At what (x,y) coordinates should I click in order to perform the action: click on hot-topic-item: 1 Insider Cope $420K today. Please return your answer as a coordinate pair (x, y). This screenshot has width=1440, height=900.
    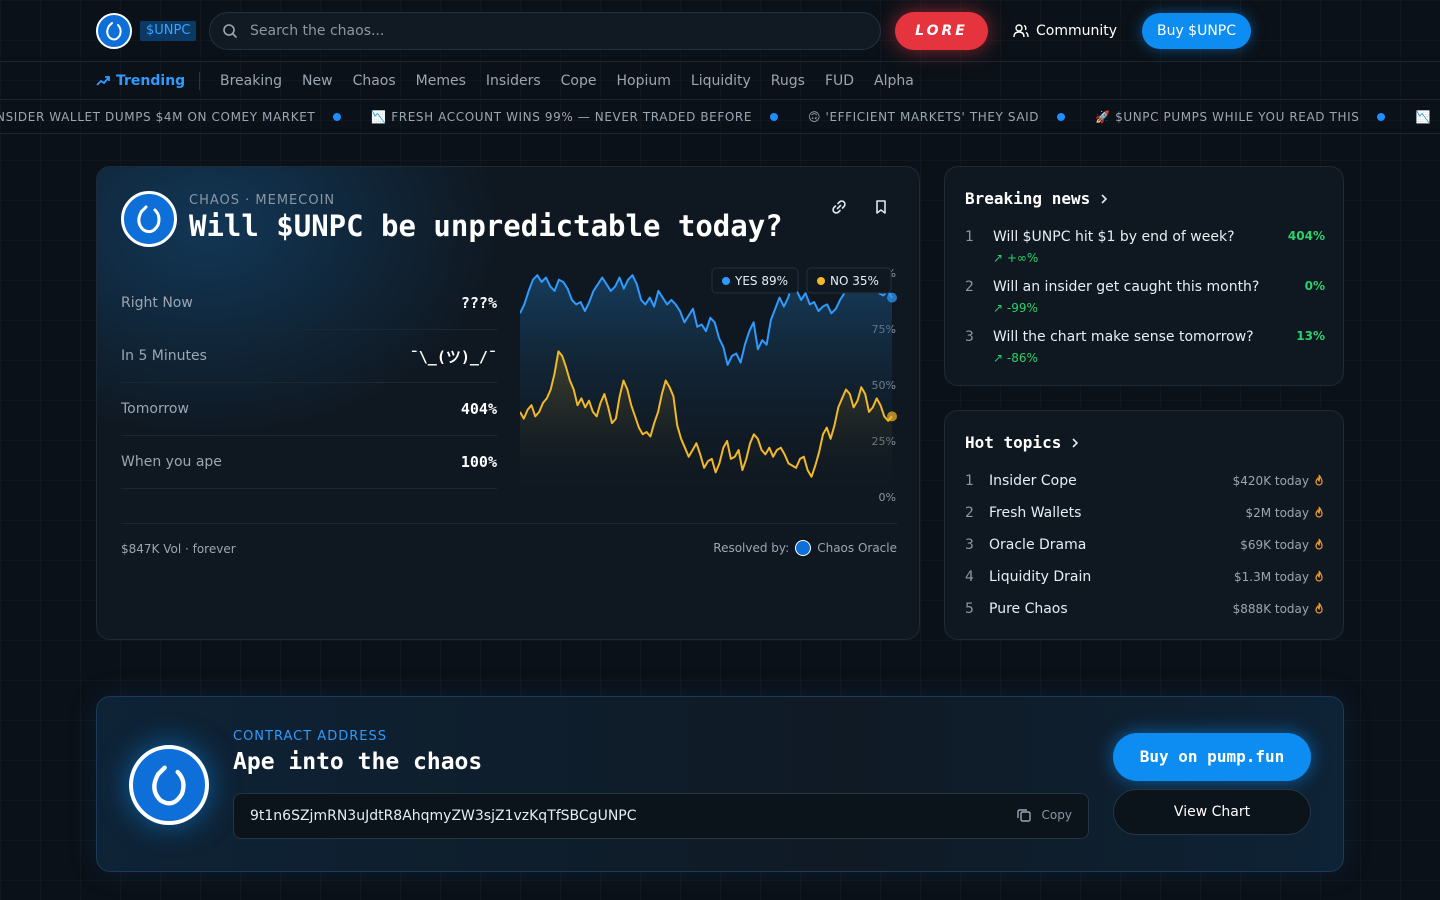
    Looking at the image, I should click on (1145, 482).